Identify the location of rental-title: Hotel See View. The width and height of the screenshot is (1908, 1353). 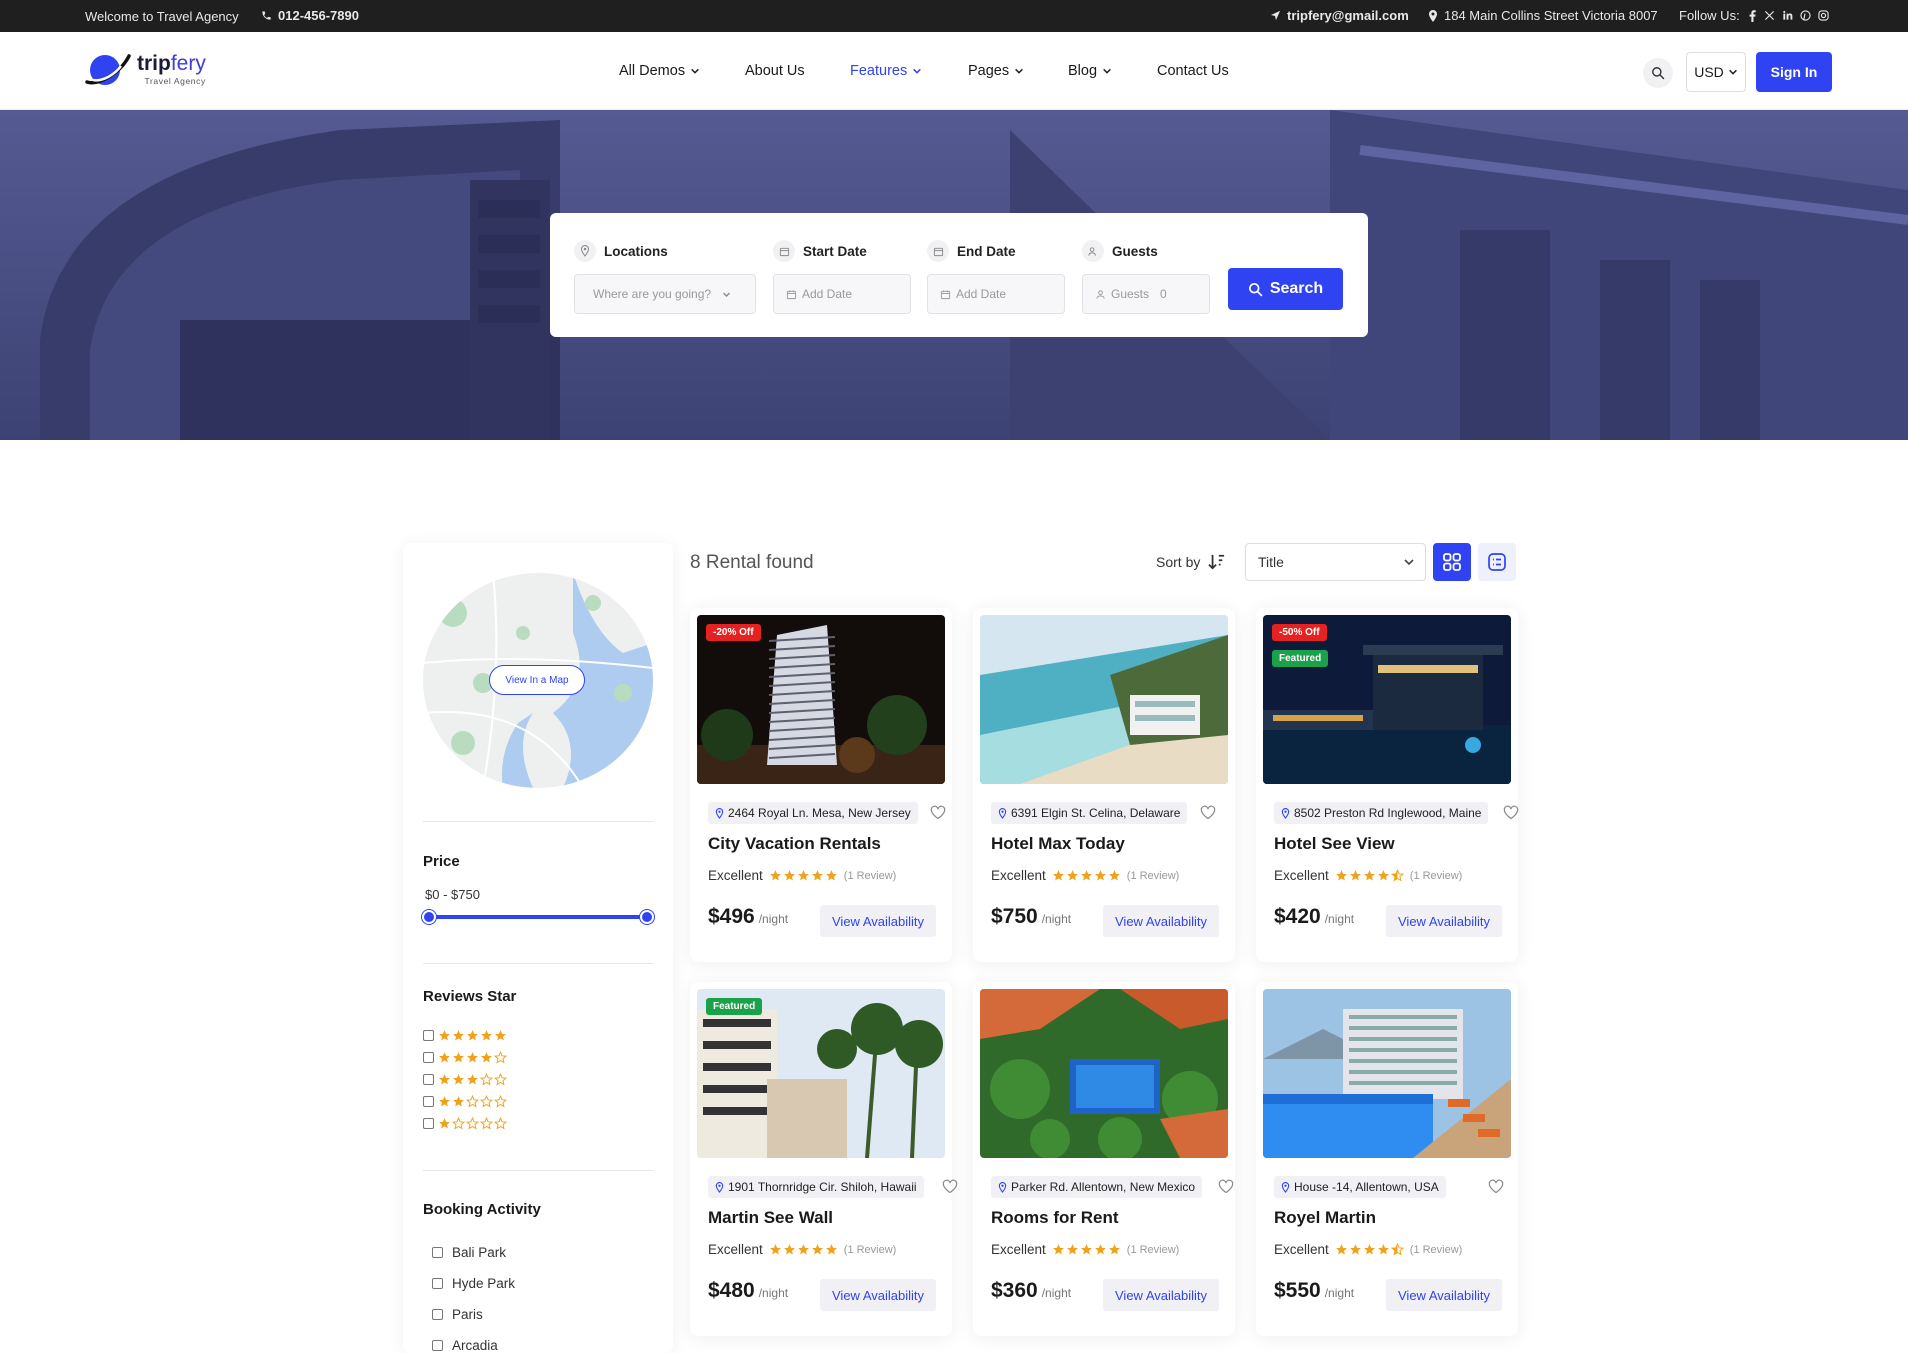
(1334, 844).